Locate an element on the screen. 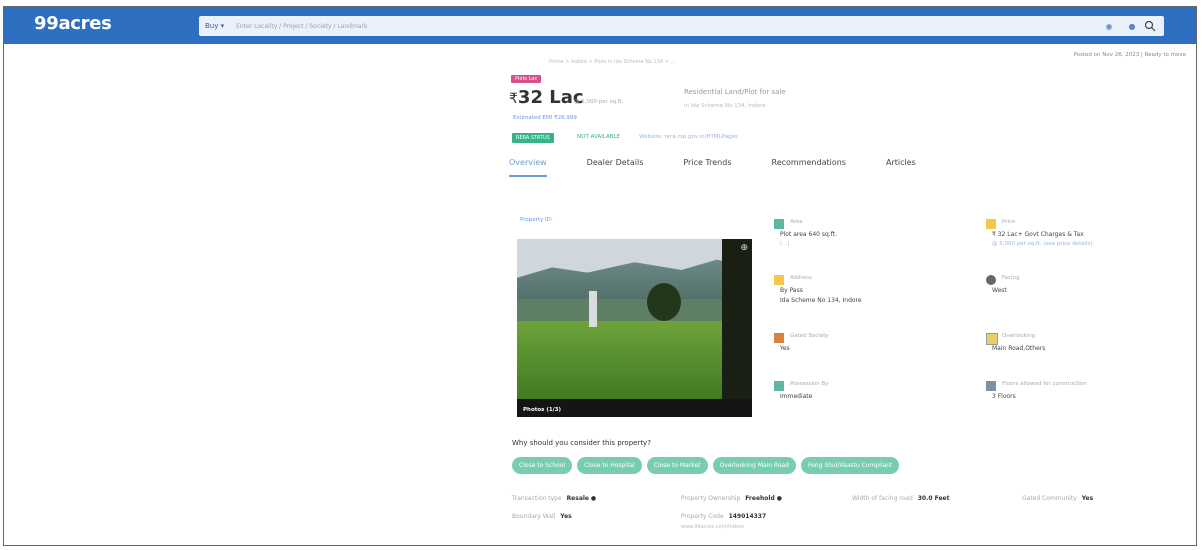 The image size is (1202, 550). top-navbar: 99acres Buy ▾ ◉ ● is located at coordinates (600, 25).